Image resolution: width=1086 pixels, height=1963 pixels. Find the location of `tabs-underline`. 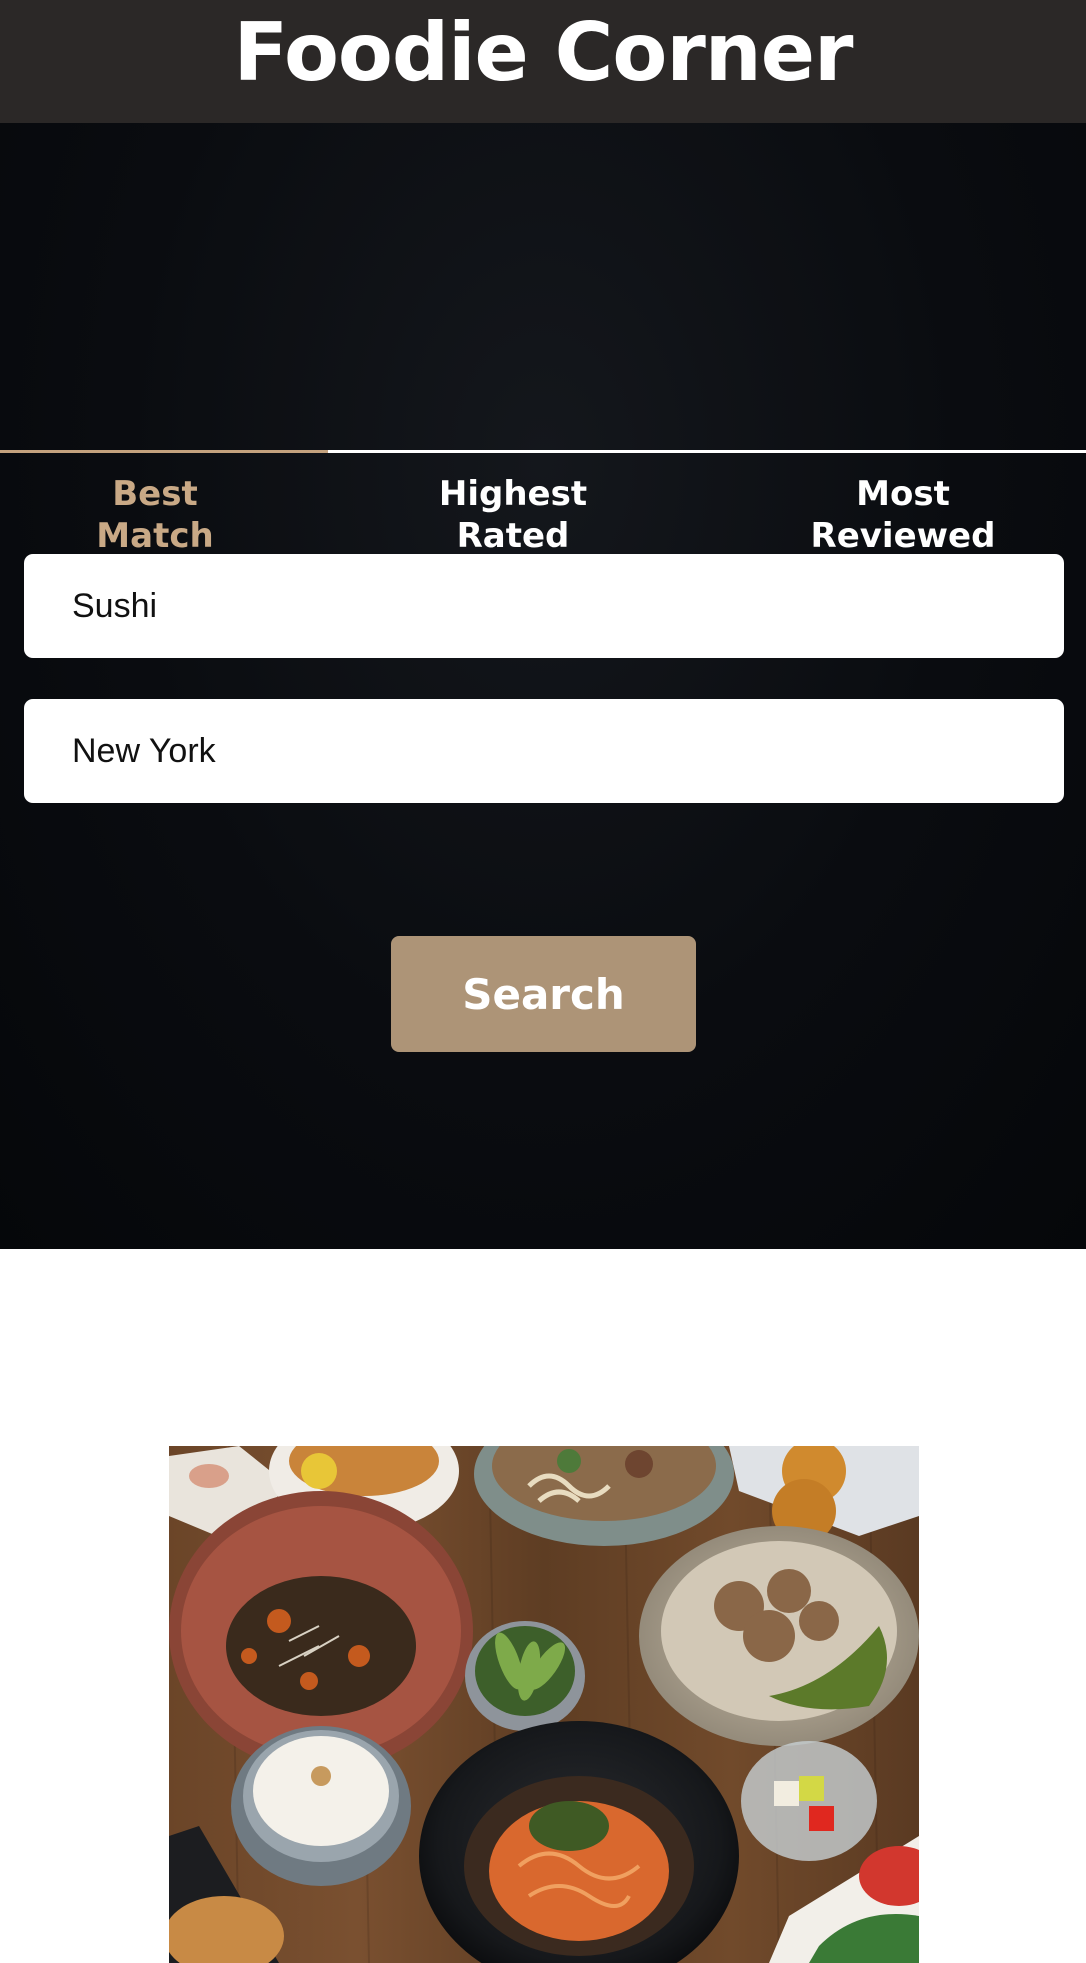

tabs-underline is located at coordinates (707, 451).